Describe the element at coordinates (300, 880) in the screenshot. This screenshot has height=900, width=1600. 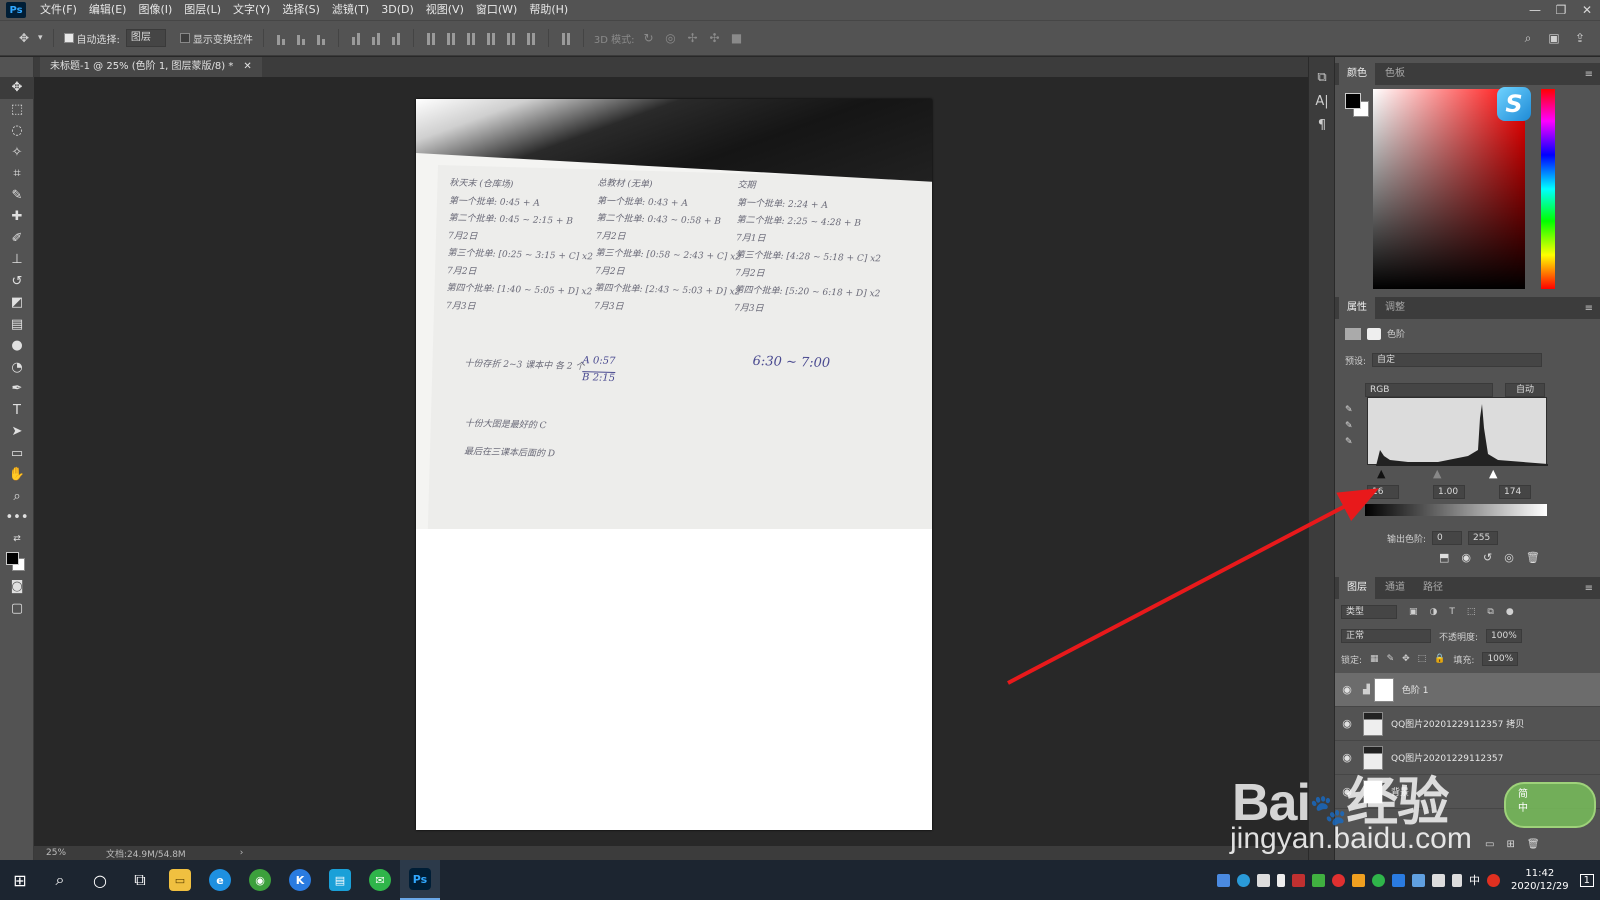
I see `kugou-icon: K` at that location.